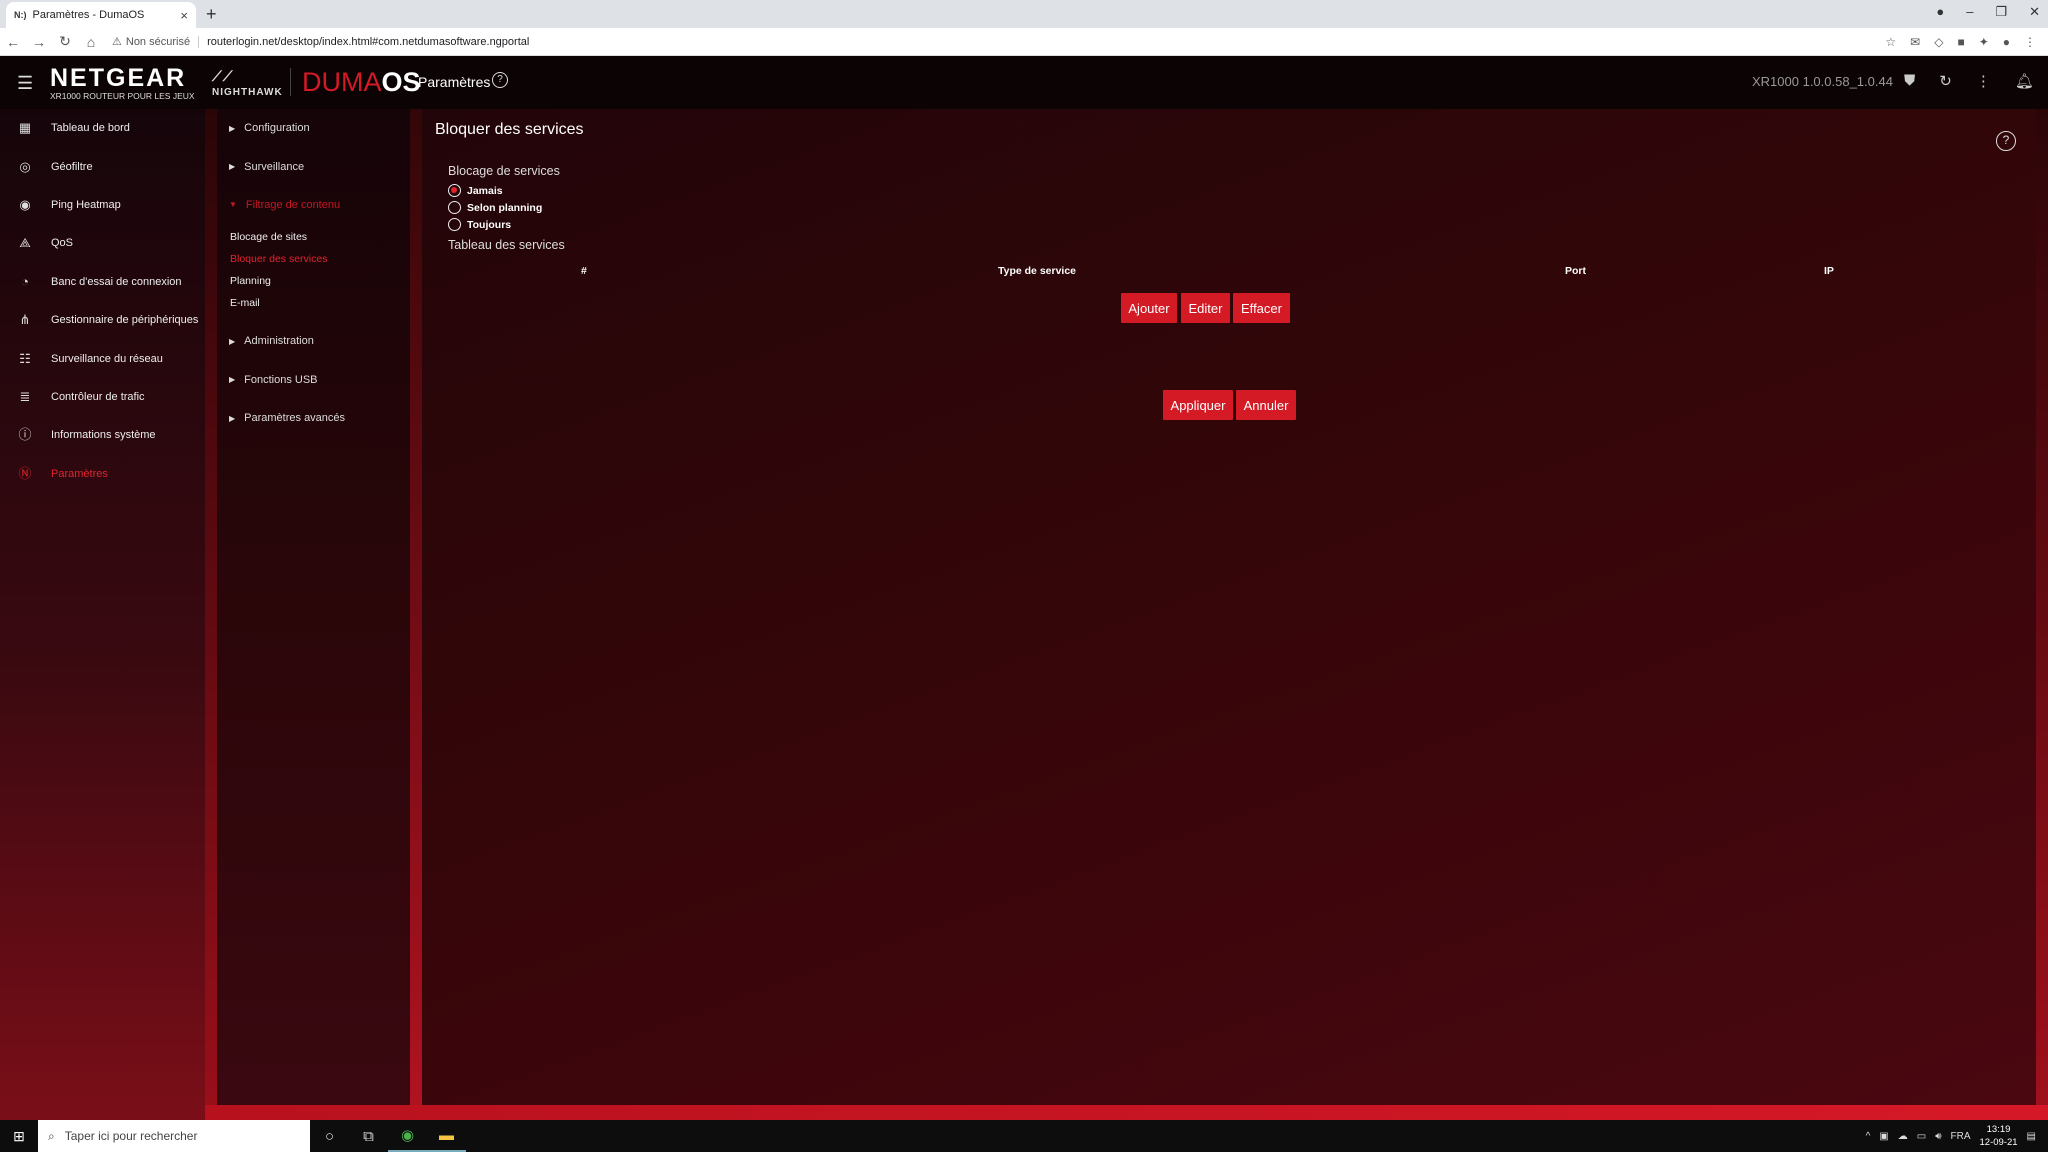 The height and width of the screenshot is (1152, 2048). Describe the element at coordinates (479, 224) in the screenshot. I see `radio-always: Toujours` at that location.